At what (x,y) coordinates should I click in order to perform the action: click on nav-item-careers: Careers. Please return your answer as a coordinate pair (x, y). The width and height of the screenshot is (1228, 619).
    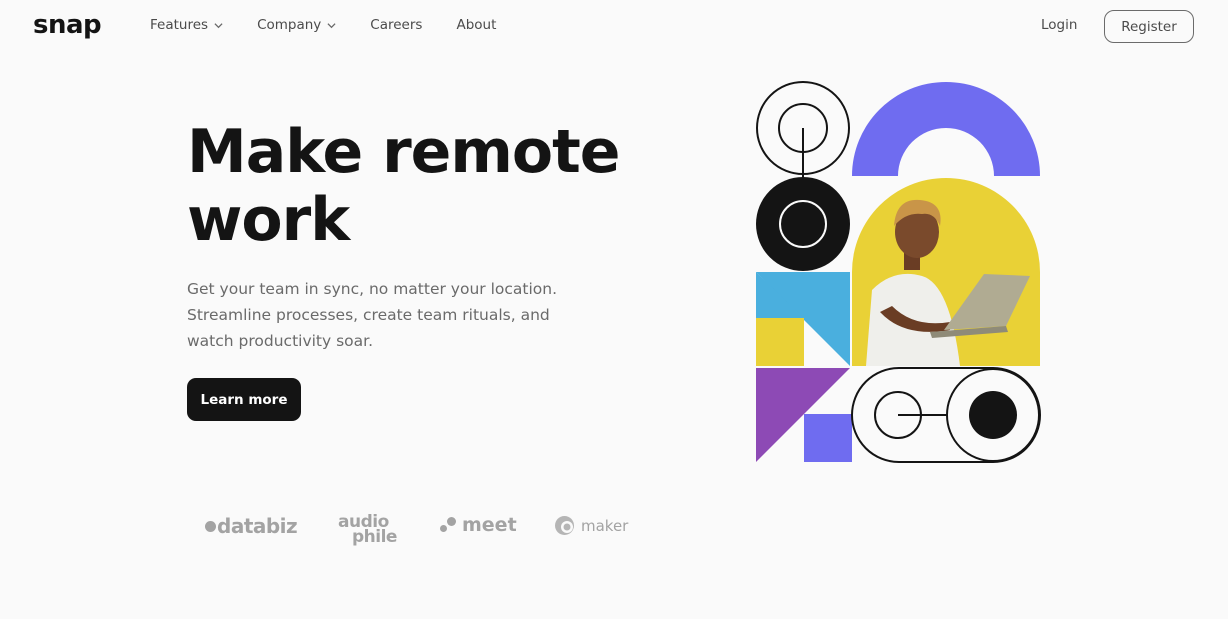
    Looking at the image, I should click on (396, 25).